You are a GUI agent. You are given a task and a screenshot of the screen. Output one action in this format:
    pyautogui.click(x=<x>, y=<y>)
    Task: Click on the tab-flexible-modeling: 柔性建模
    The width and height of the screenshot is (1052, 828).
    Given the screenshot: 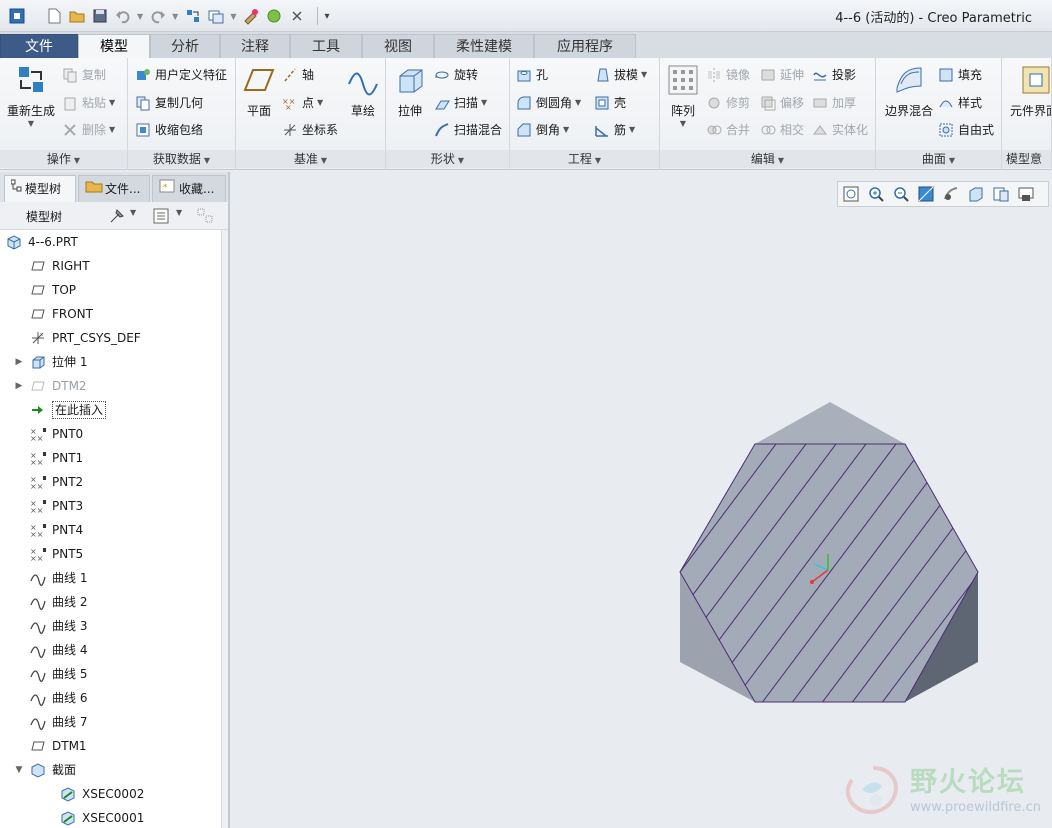 What is the action you would take?
    pyautogui.click(x=484, y=46)
    